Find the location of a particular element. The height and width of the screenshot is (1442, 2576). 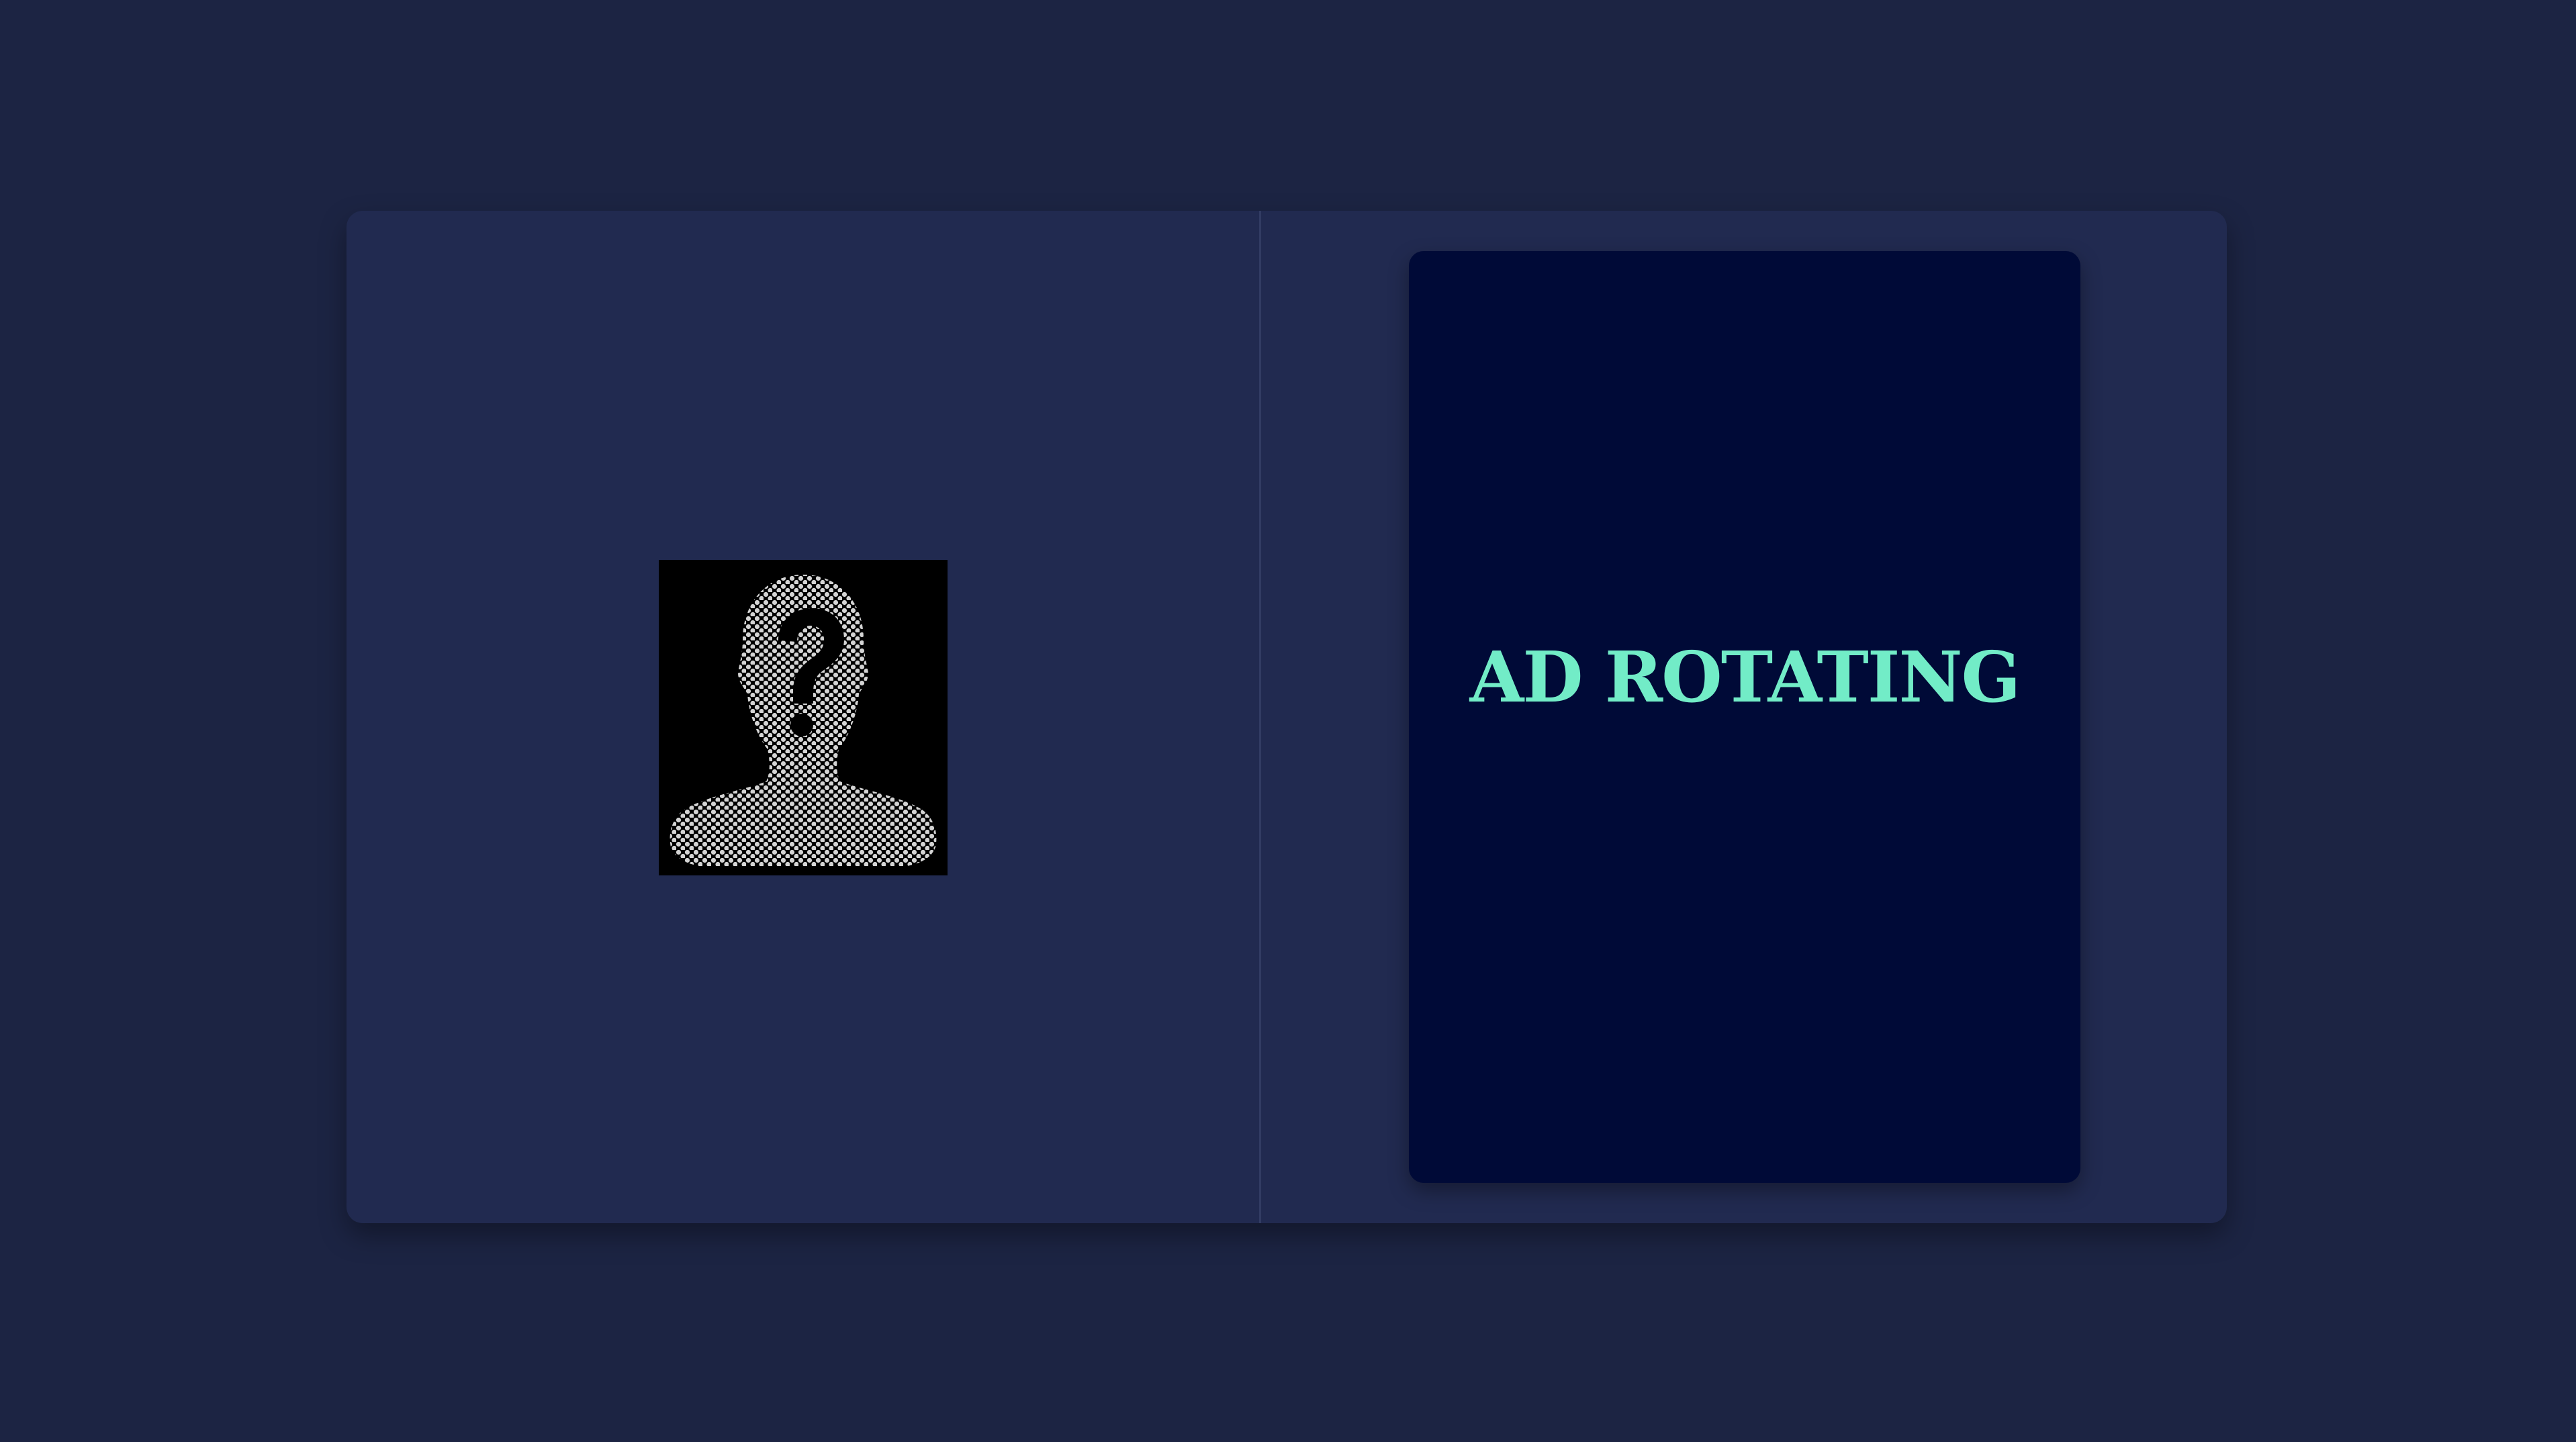

unknown-person-question-mark-icon is located at coordinates (803, 718).